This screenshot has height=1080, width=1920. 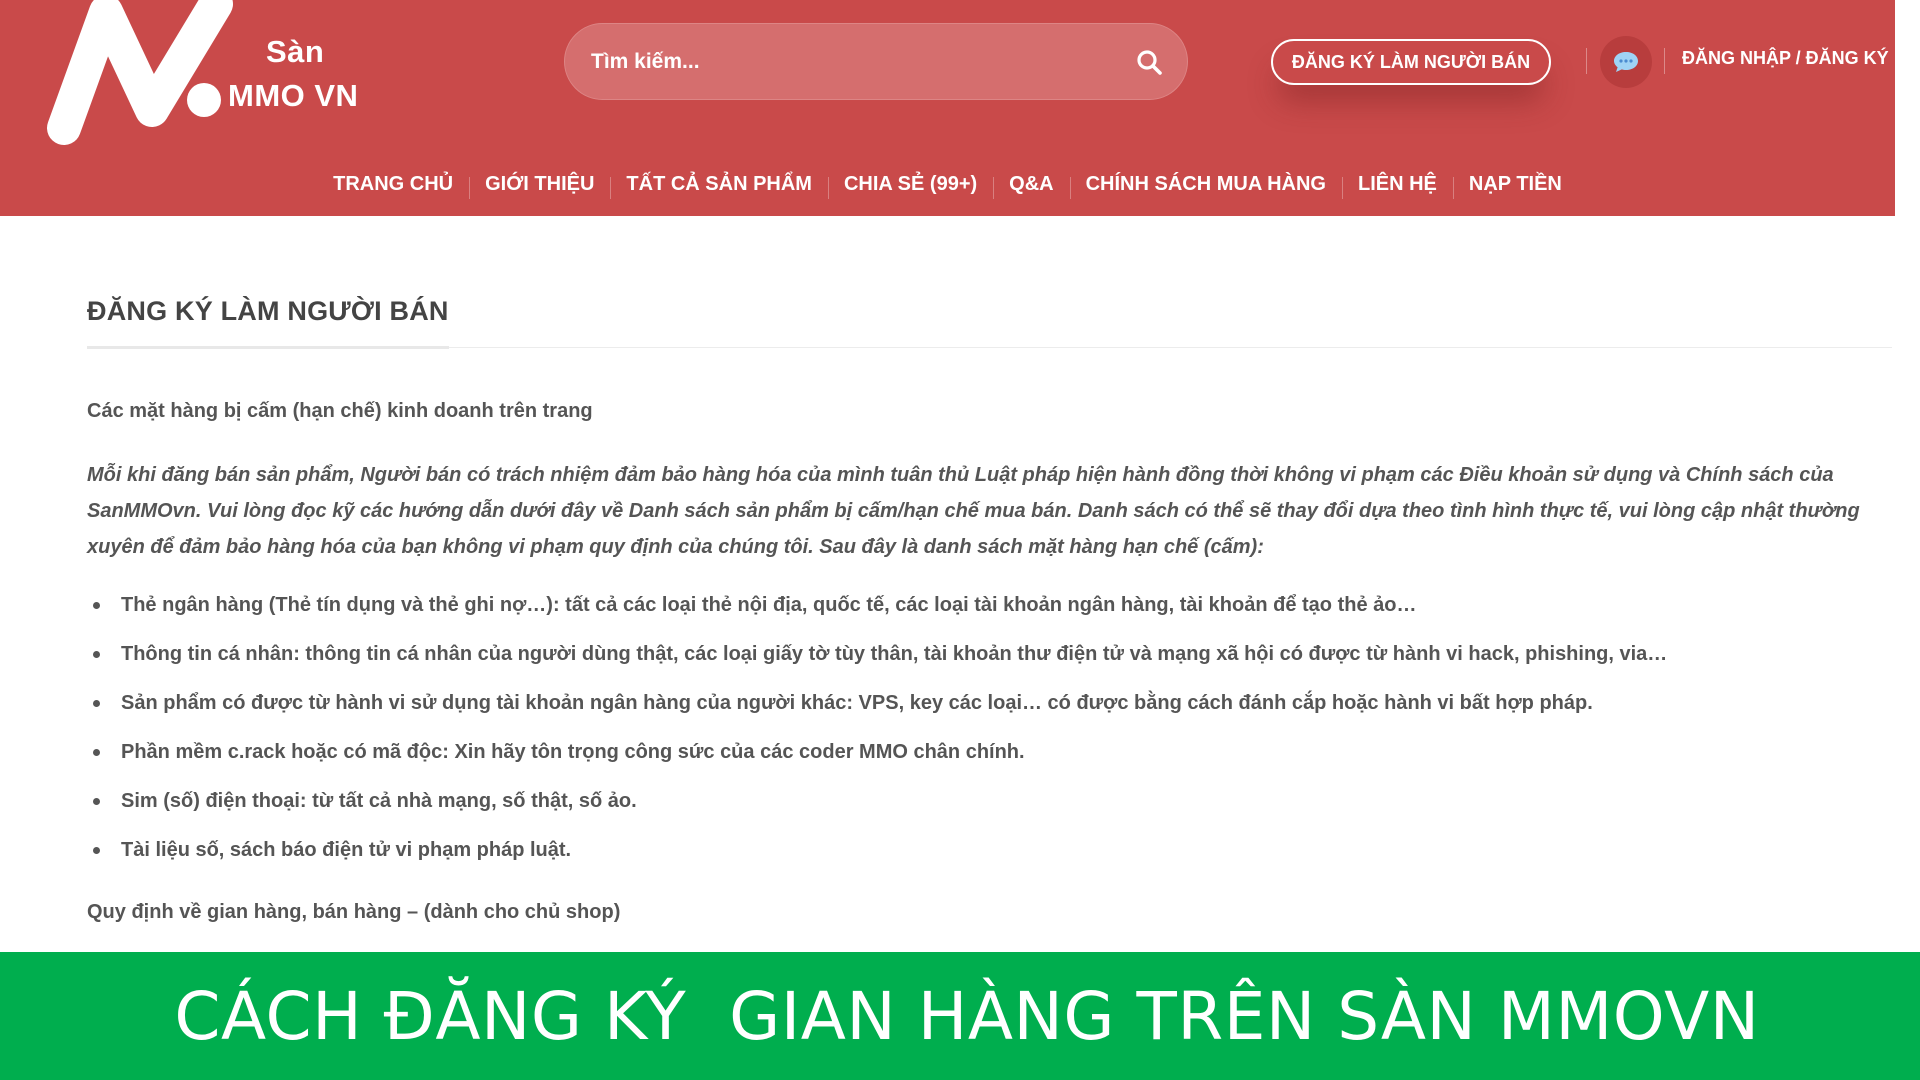 I want to click on nav-item-home: TRANG CHỦ, so click(x=393, y=184).